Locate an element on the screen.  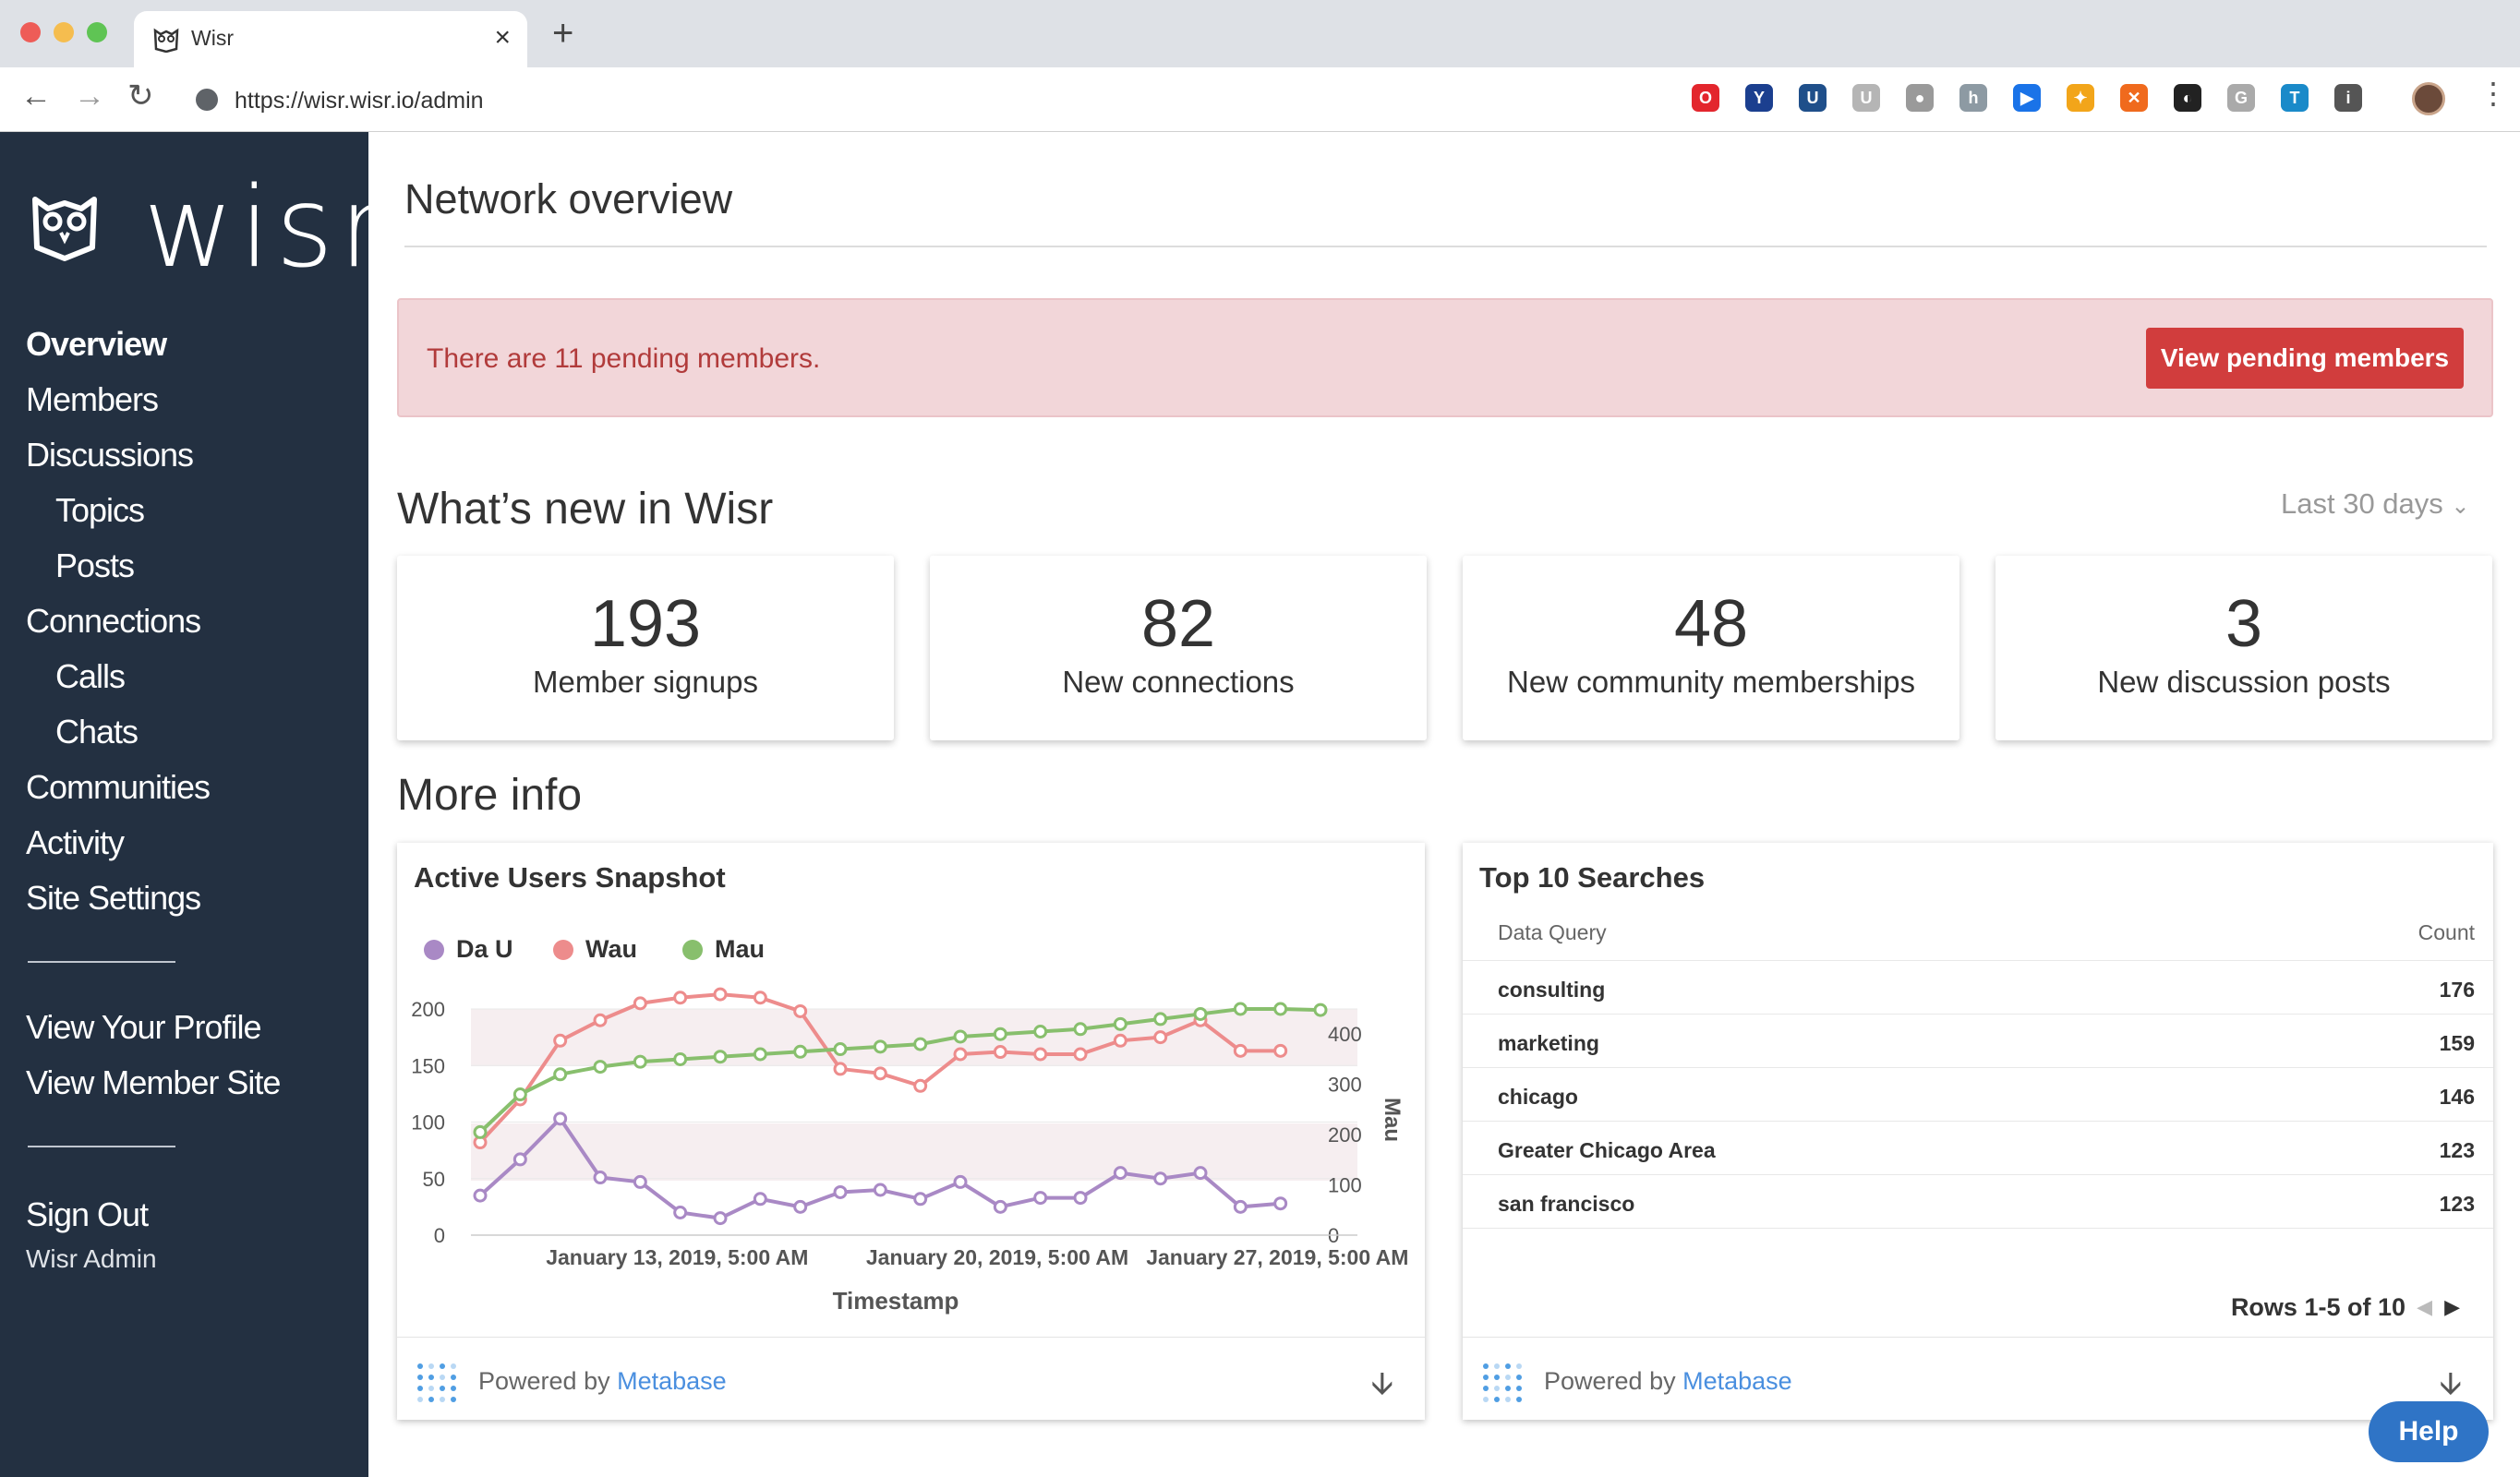
y-right-axis-label: Mau is located at coordinates (1392, 1120).